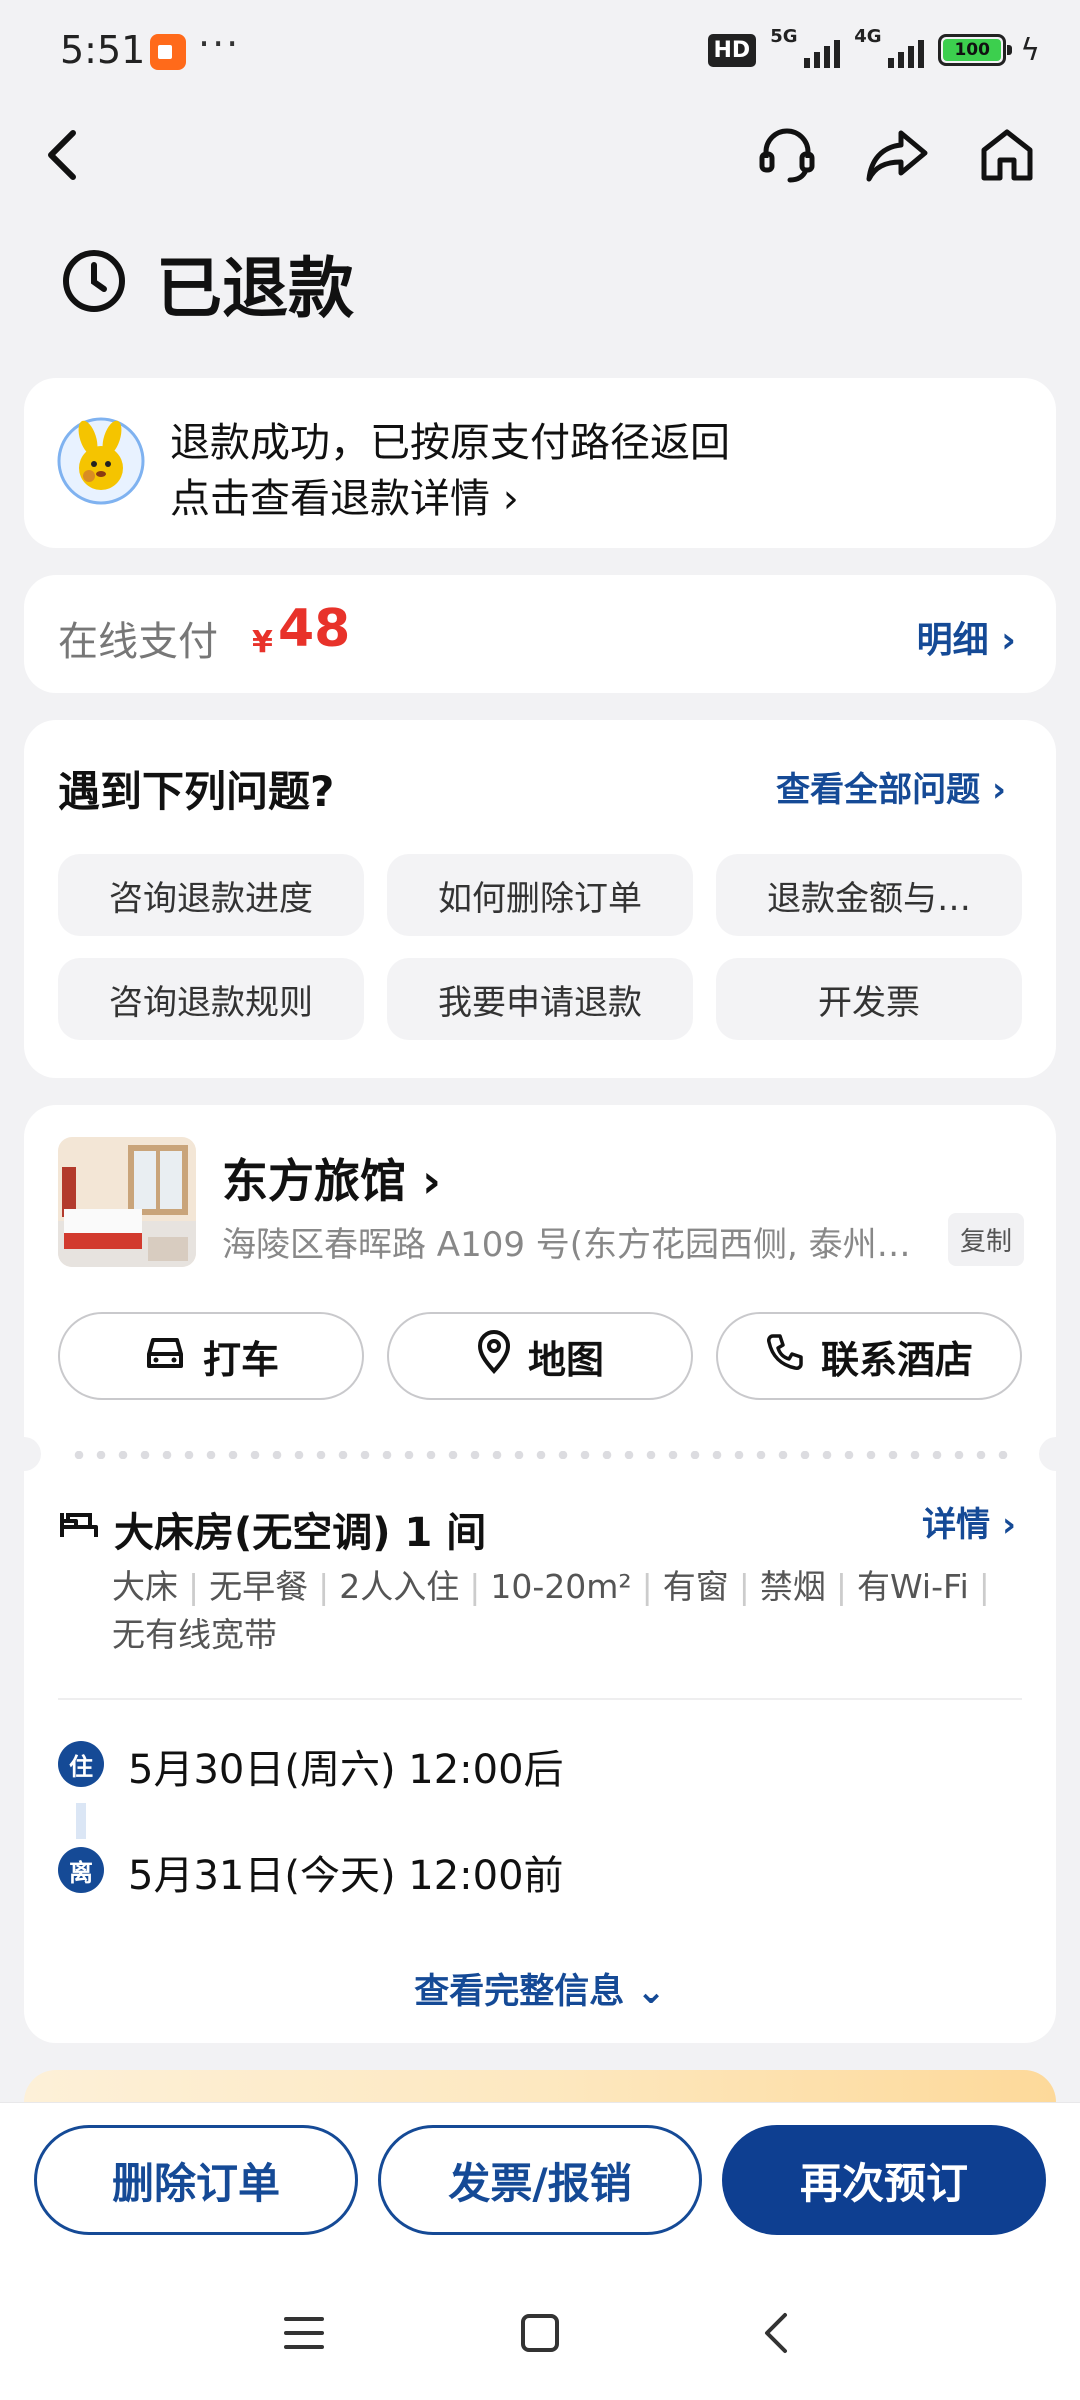 The height and width of the screenshot is (2400, 1080). What do you see at coordinates (897, 155) in the screenshot?
I see `share-icon` at bounding box center [897, 155].